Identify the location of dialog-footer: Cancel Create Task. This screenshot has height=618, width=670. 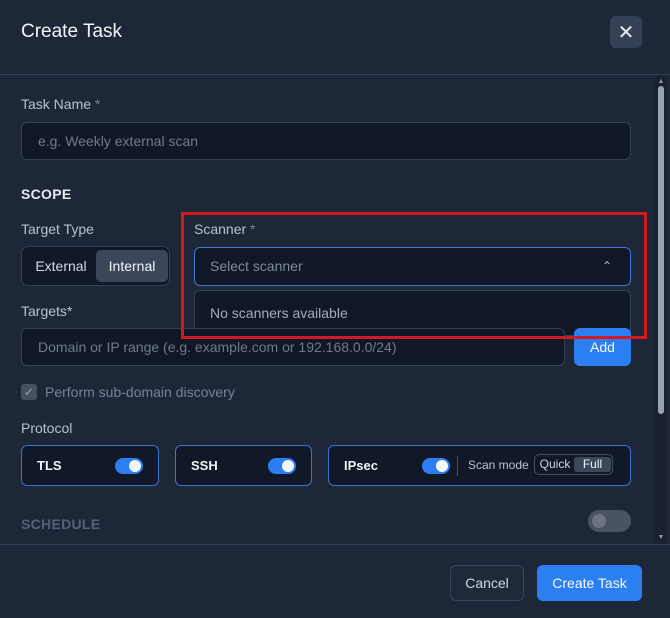
(335, 581).